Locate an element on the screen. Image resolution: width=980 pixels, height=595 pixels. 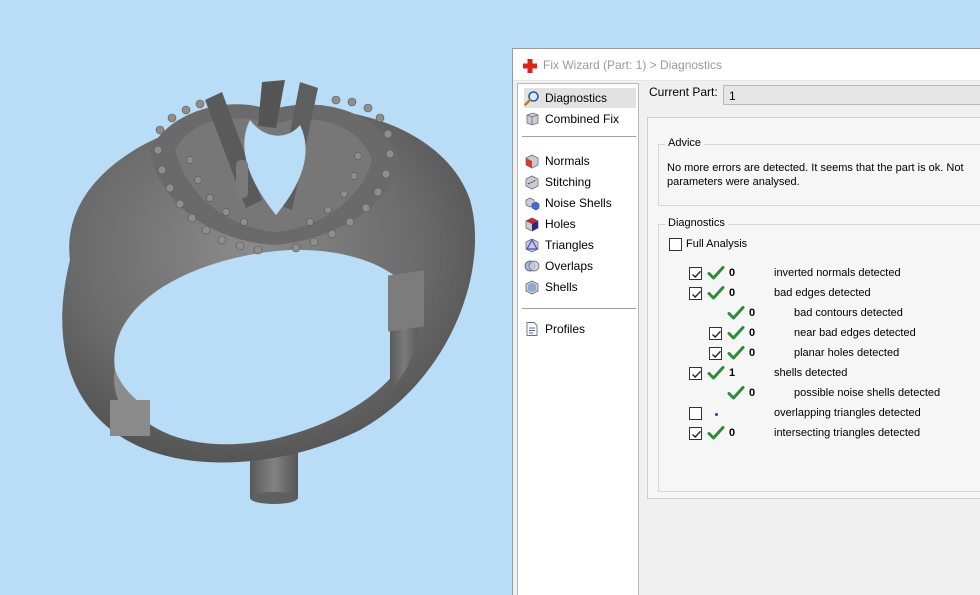
full-analysis-label: Full Analysis is located at coordinates (717, 244).